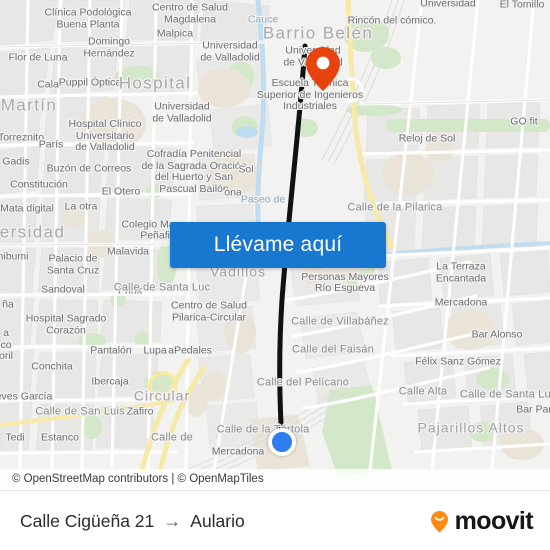 Image resolution: width=550 pixels, height=550 pixels. I want to click on moovit-pin-icon, so click(439, 521).